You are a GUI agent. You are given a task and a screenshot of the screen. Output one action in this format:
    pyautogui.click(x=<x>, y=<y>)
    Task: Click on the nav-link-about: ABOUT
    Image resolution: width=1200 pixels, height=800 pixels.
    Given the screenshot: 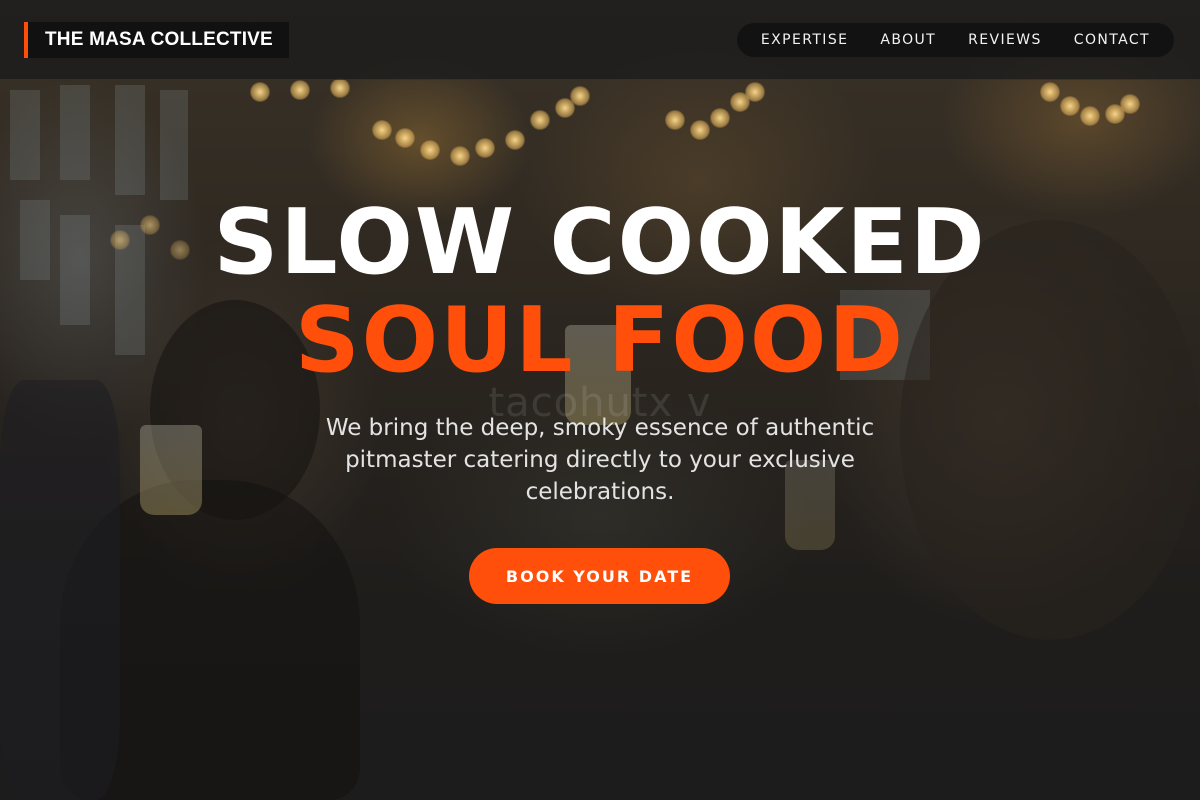 What is the action you would take?
    pyautogui.click(x=908, y=40)
    